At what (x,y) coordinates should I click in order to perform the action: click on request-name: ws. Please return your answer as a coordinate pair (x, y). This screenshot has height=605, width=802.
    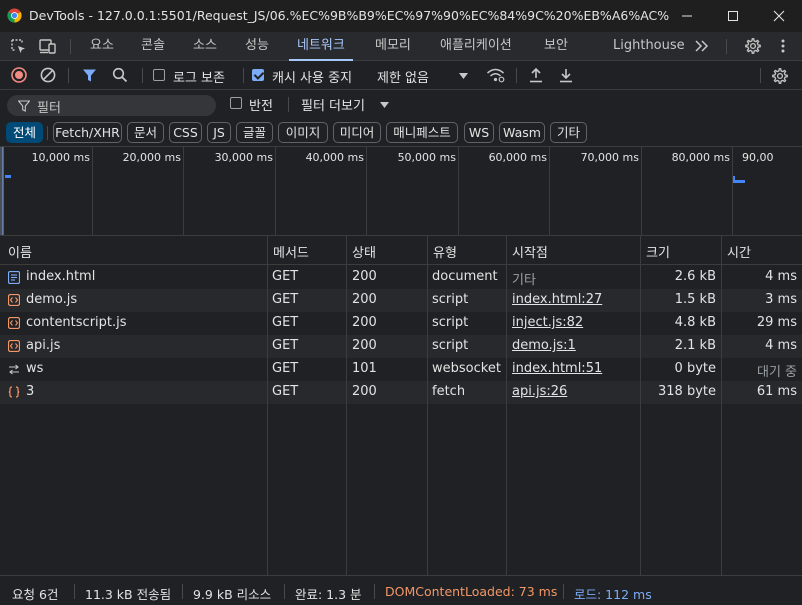
    Looking at the image, I should click on (35, 368).